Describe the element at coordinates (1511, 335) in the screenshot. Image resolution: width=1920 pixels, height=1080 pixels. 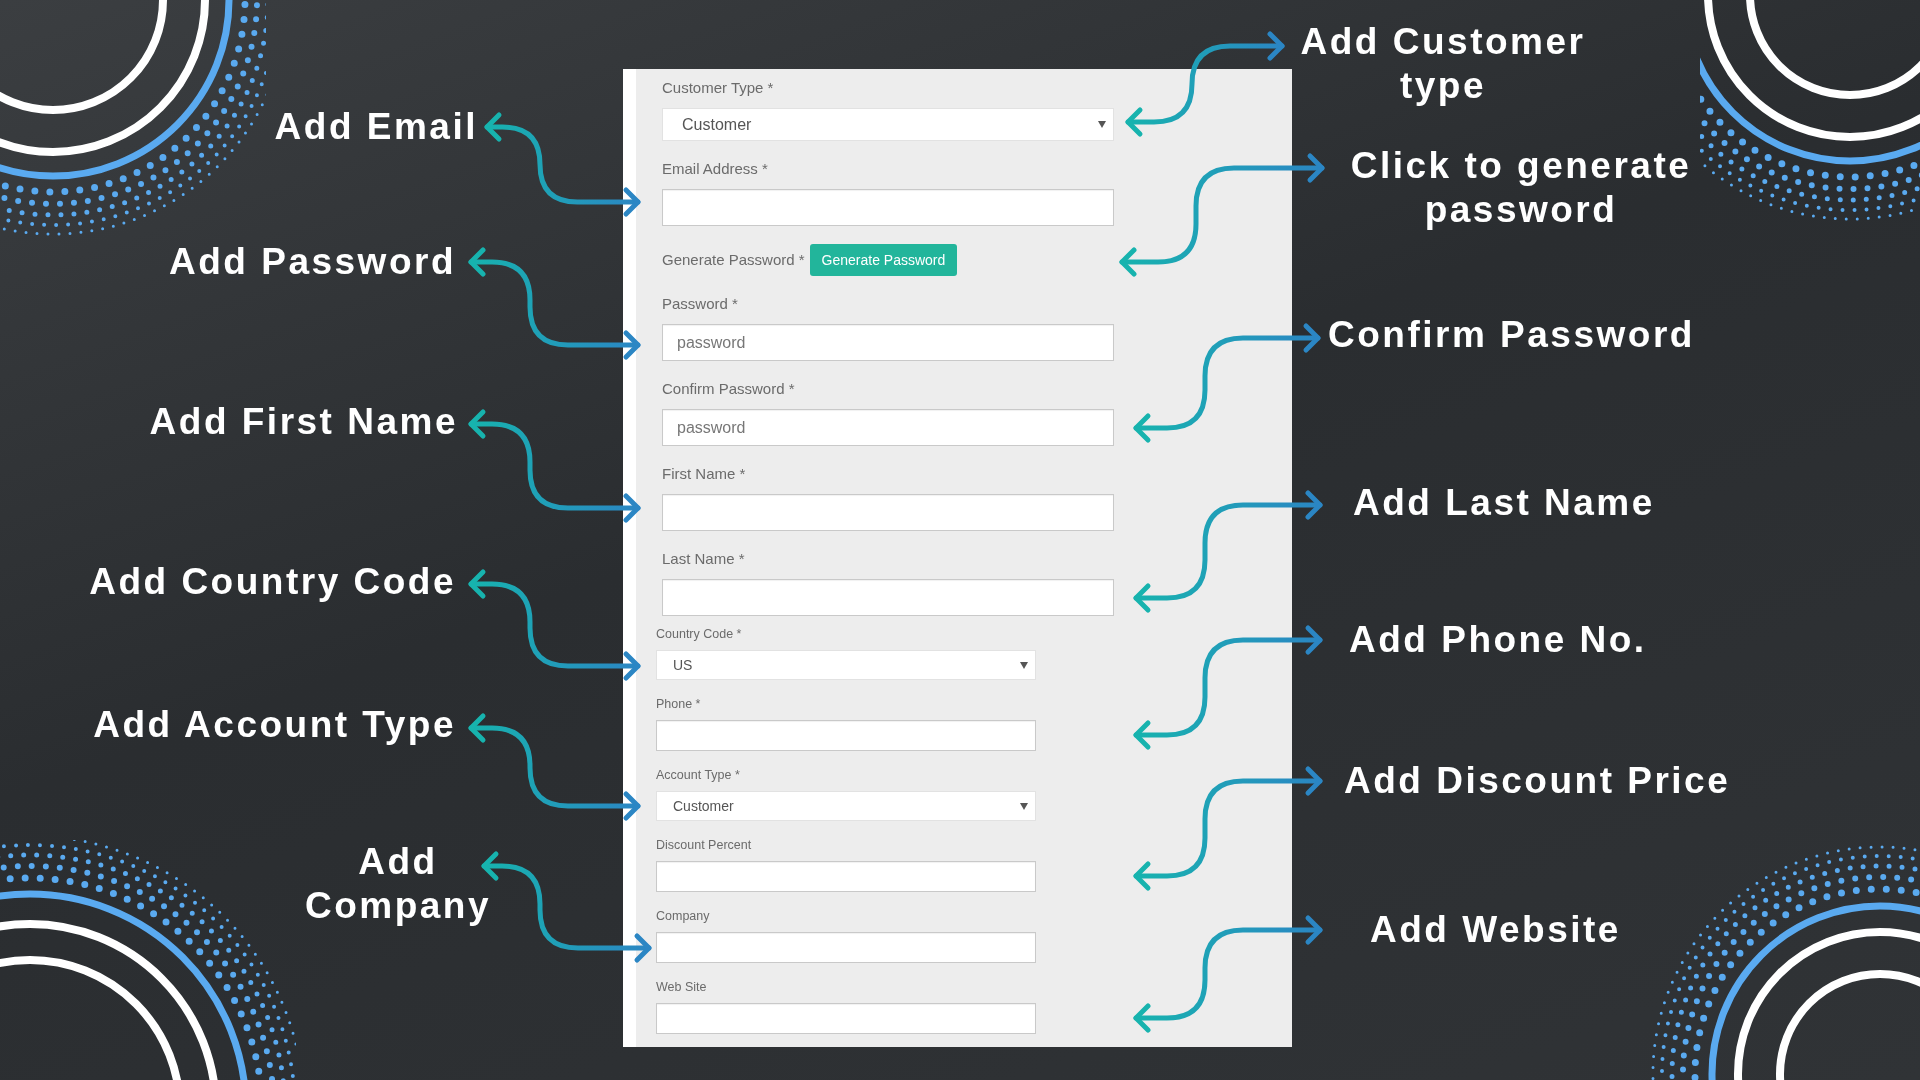
I see `callout-label: Confirm Password` at that location.